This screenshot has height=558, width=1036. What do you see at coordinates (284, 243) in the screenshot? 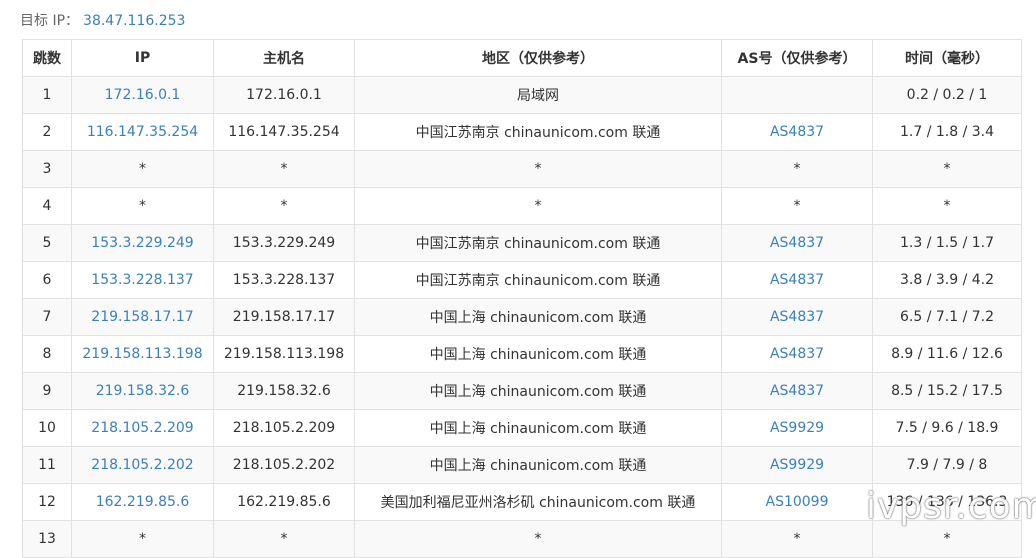
I see `cell-hostname: 153.3.229.249` at bounding box center [284, 243].